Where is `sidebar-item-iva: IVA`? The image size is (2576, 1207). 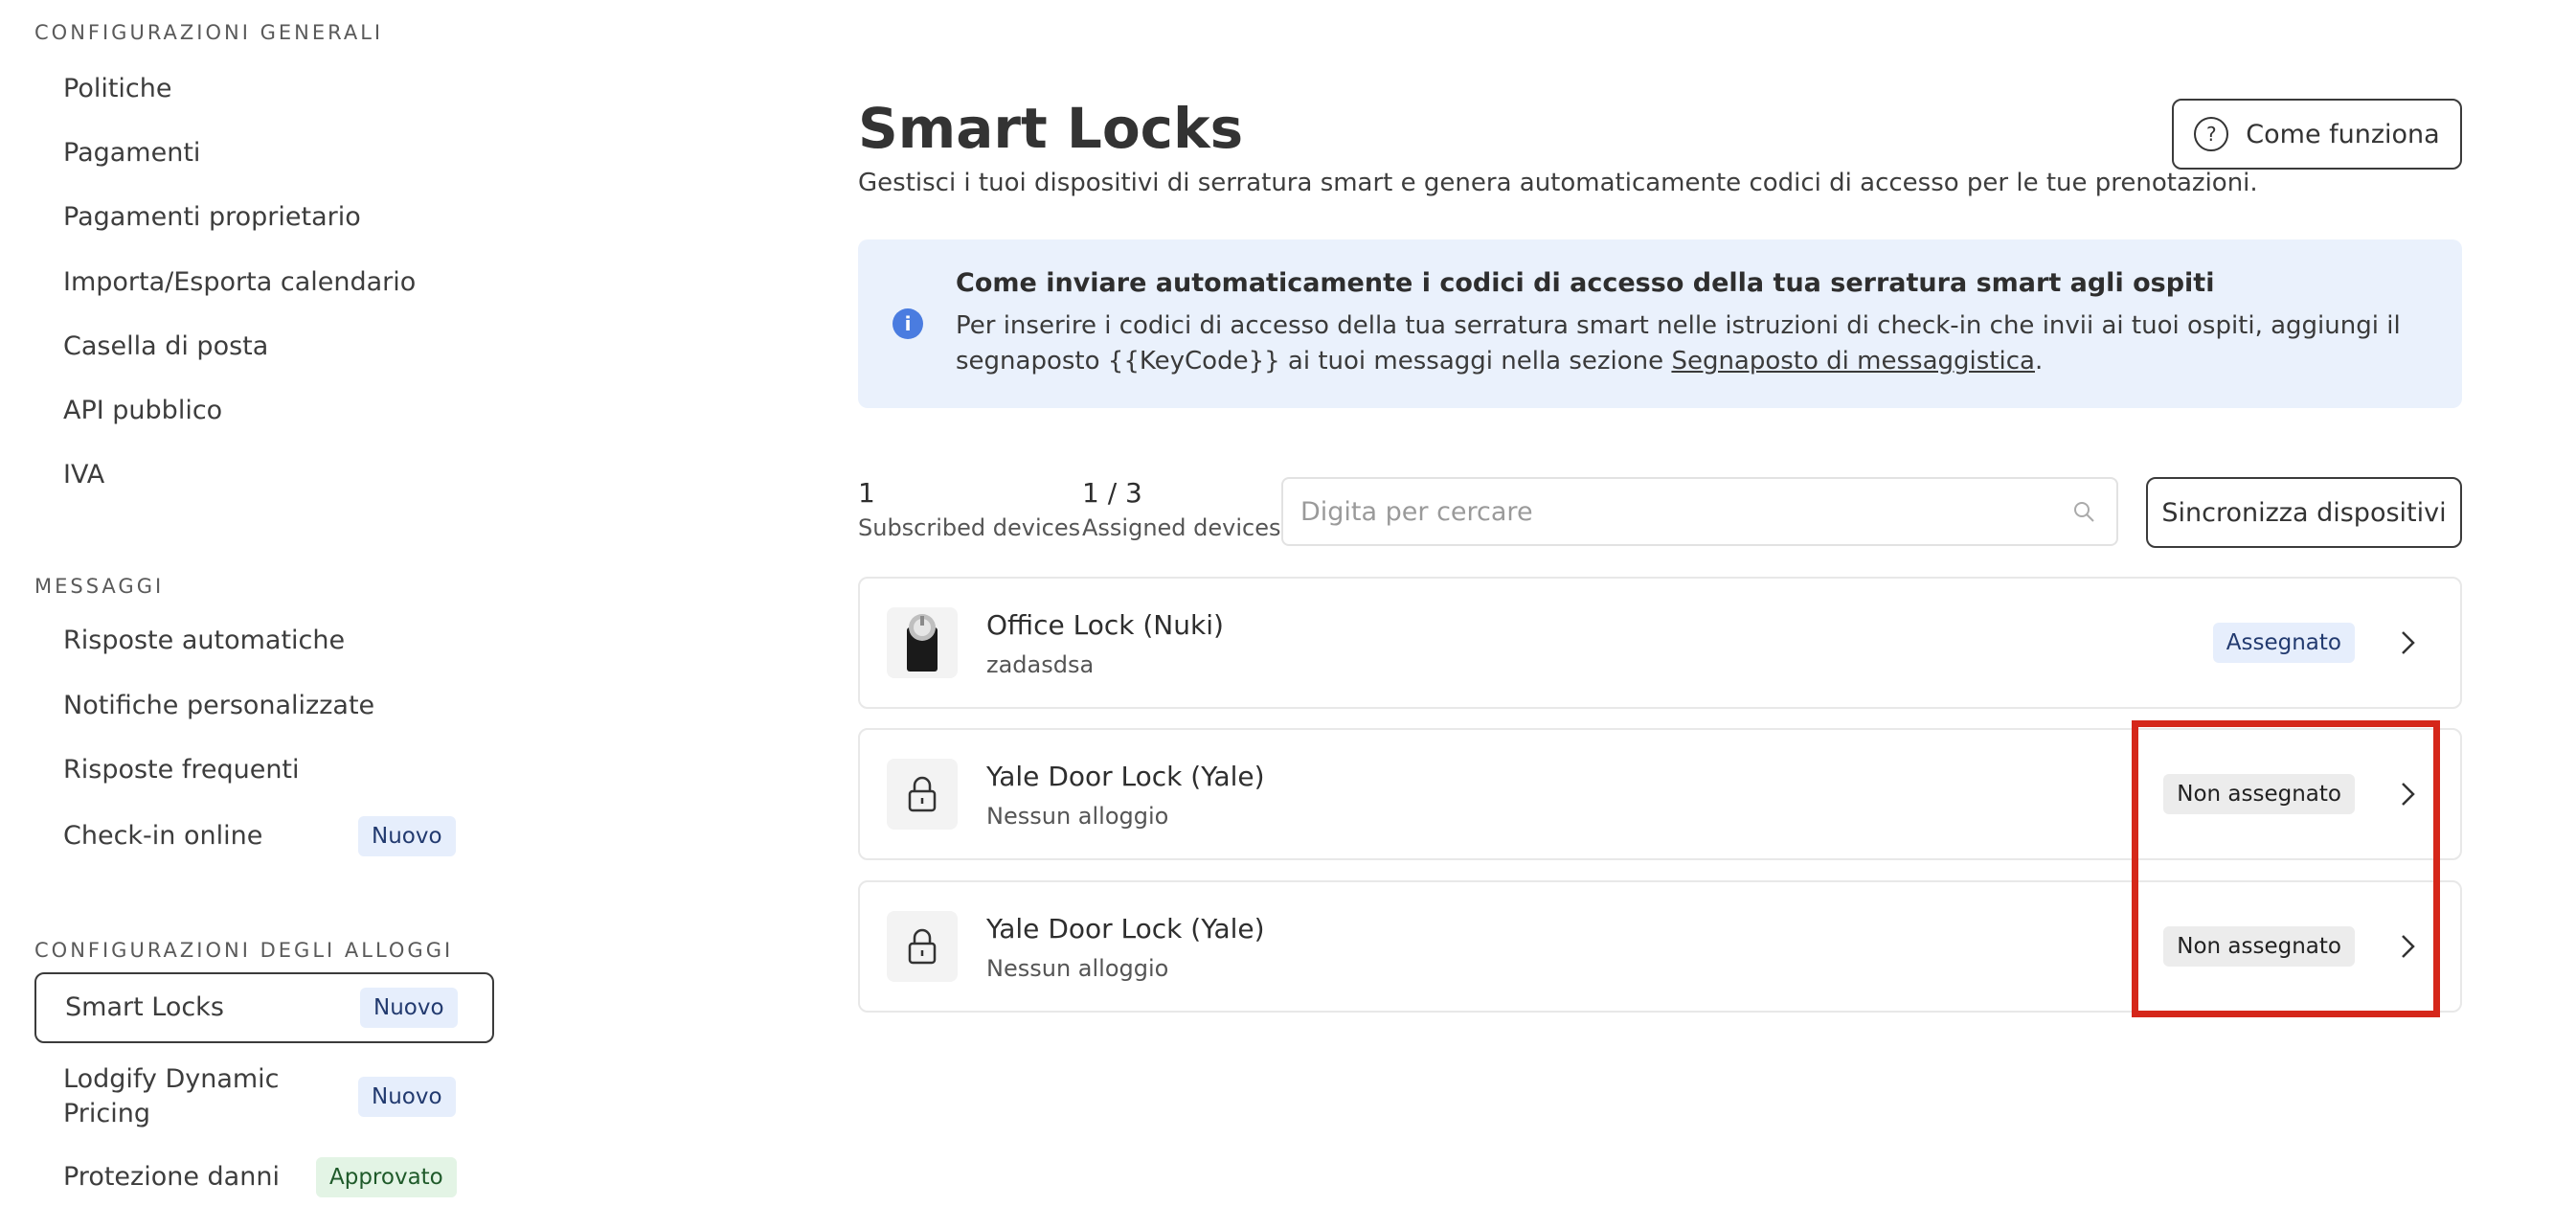
sidebar-item-iva: IVA is located at coordinates (264, 475).